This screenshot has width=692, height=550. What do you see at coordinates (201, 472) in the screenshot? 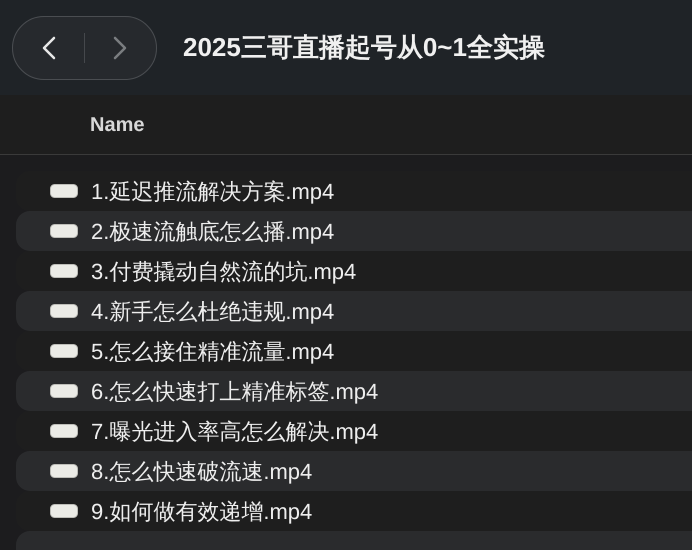
I see `file-name: 8.怎么快速破流速.mp4` at bounding box center [201, 472].